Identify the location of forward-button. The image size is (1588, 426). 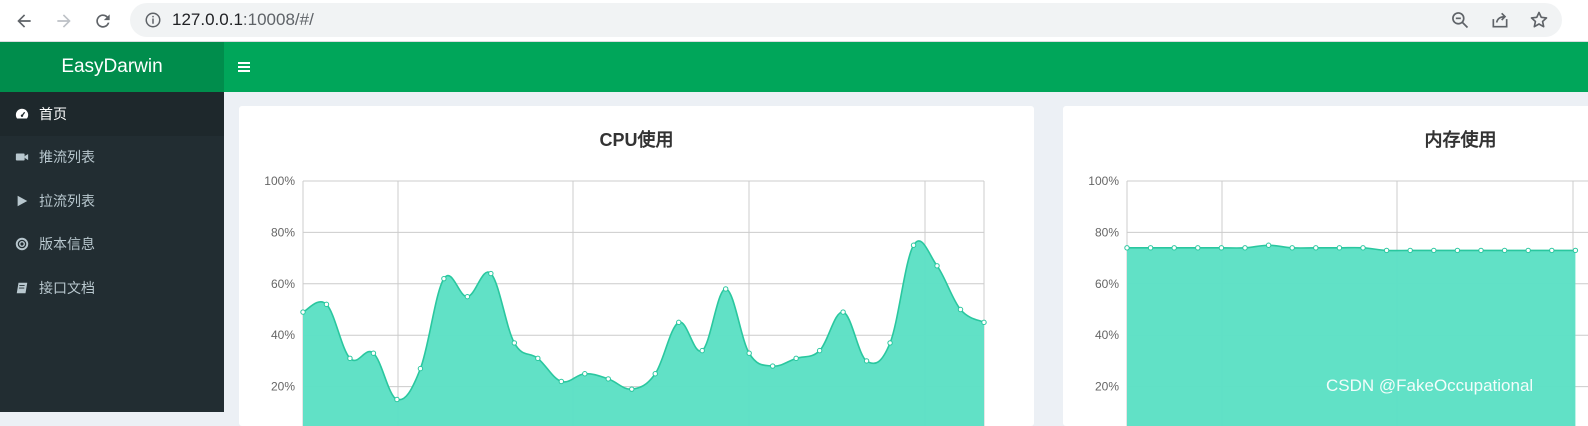
(64, 21).